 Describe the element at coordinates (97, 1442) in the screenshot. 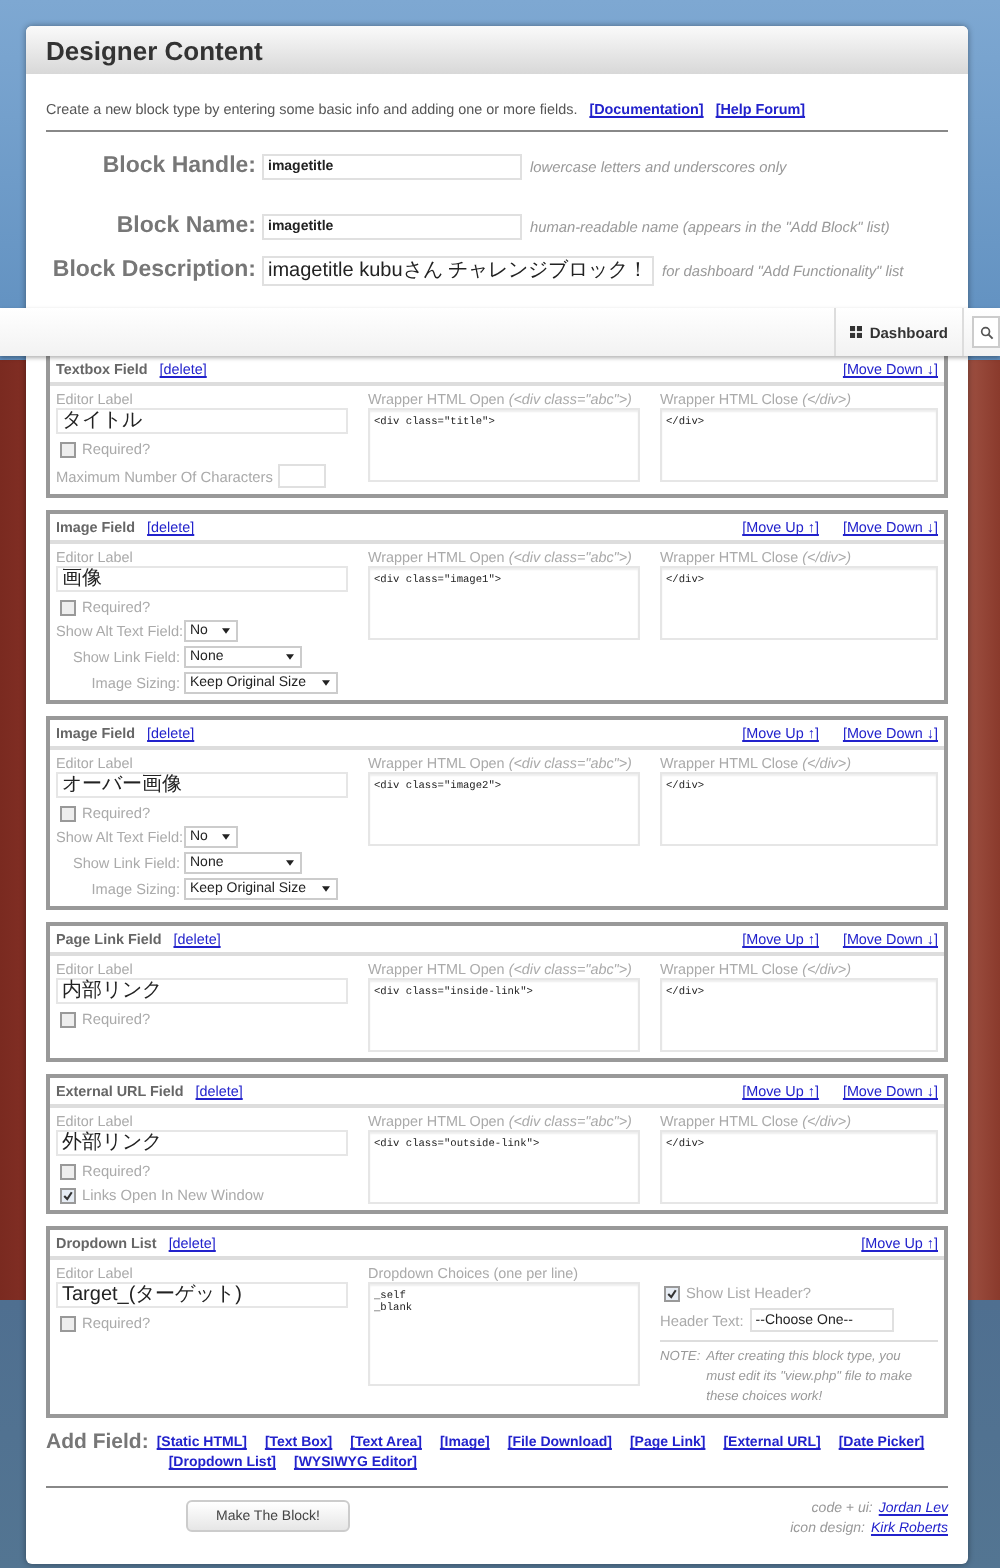

I see `add-field-label: Add Field:` at that location.